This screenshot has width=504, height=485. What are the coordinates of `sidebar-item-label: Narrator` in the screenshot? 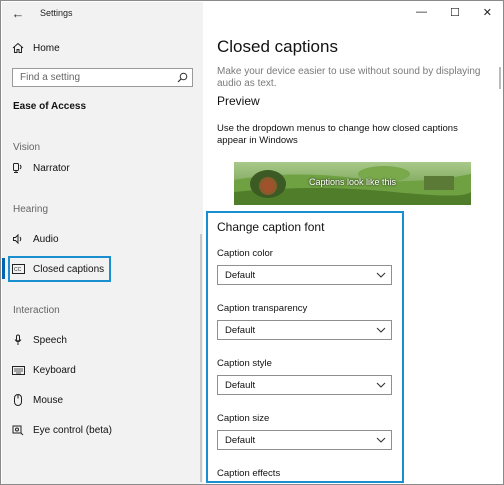 It's located at (51, 168).